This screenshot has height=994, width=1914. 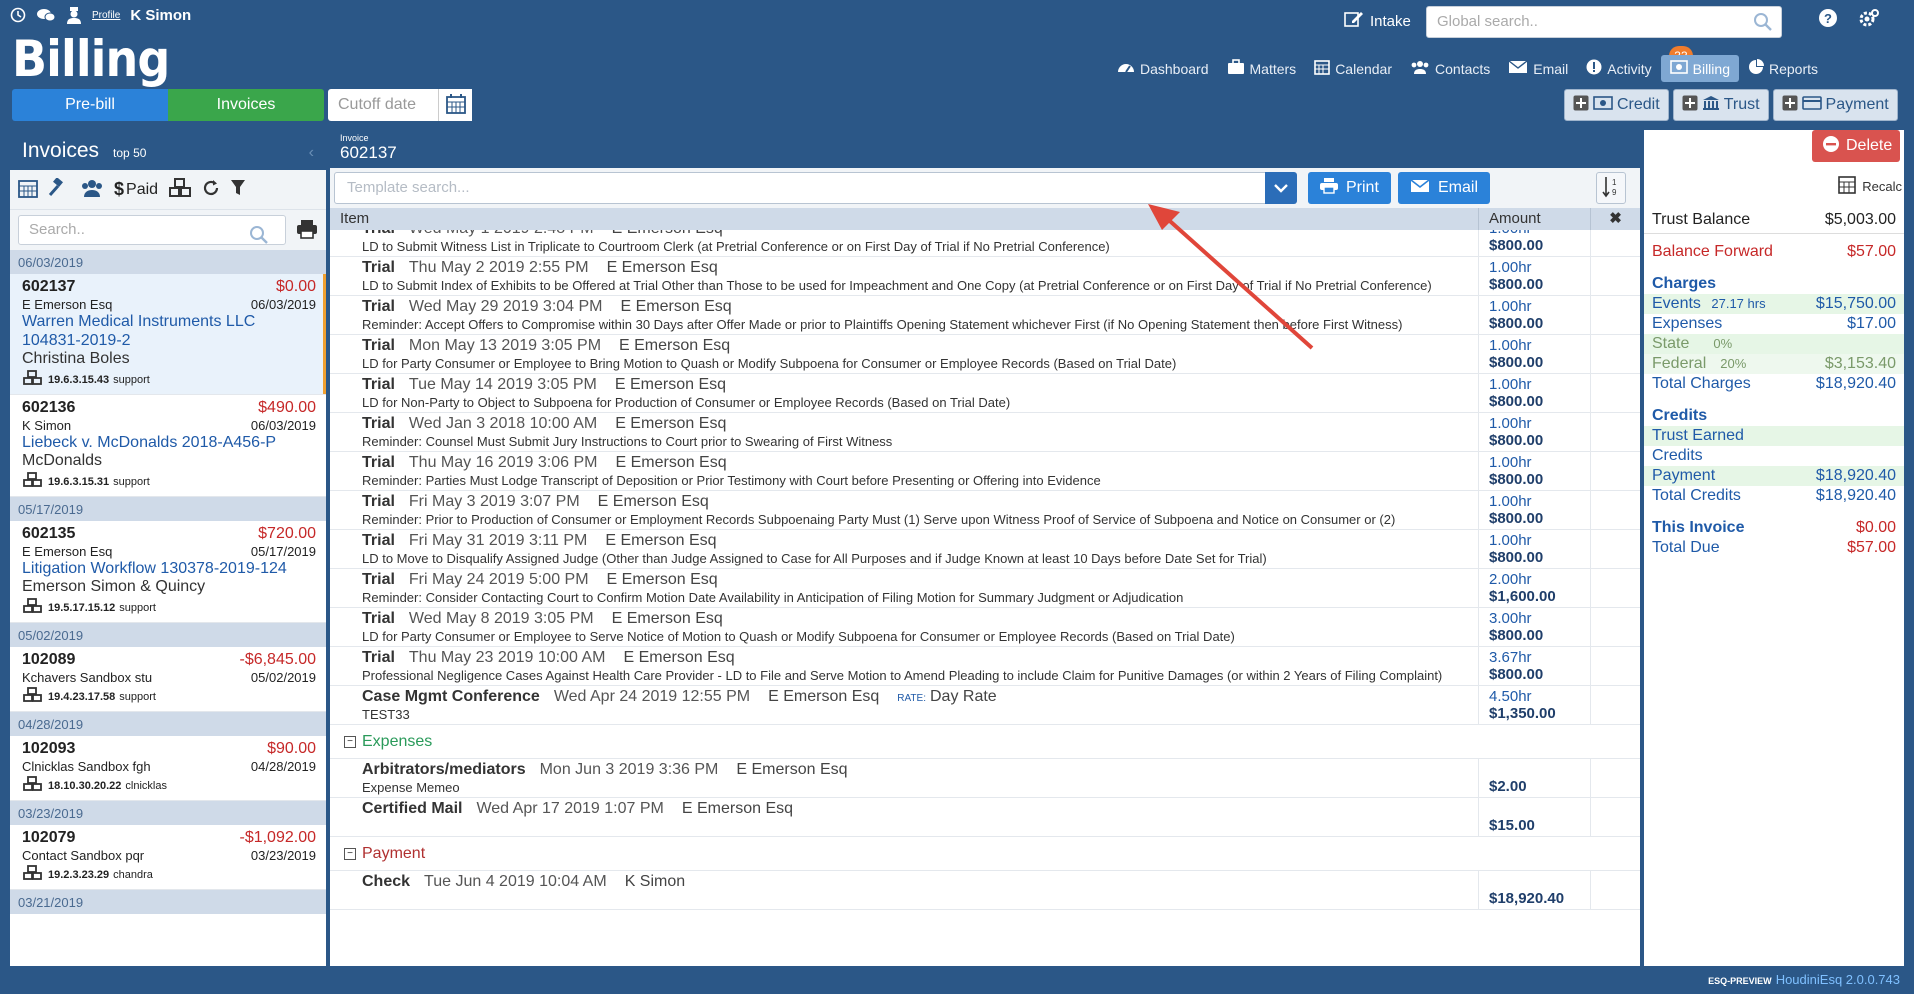 What do you see at coordinates (1353, 68) in the screenshot?
I see `nav-calendar: Calendar` at bounding box center [1353, 68].